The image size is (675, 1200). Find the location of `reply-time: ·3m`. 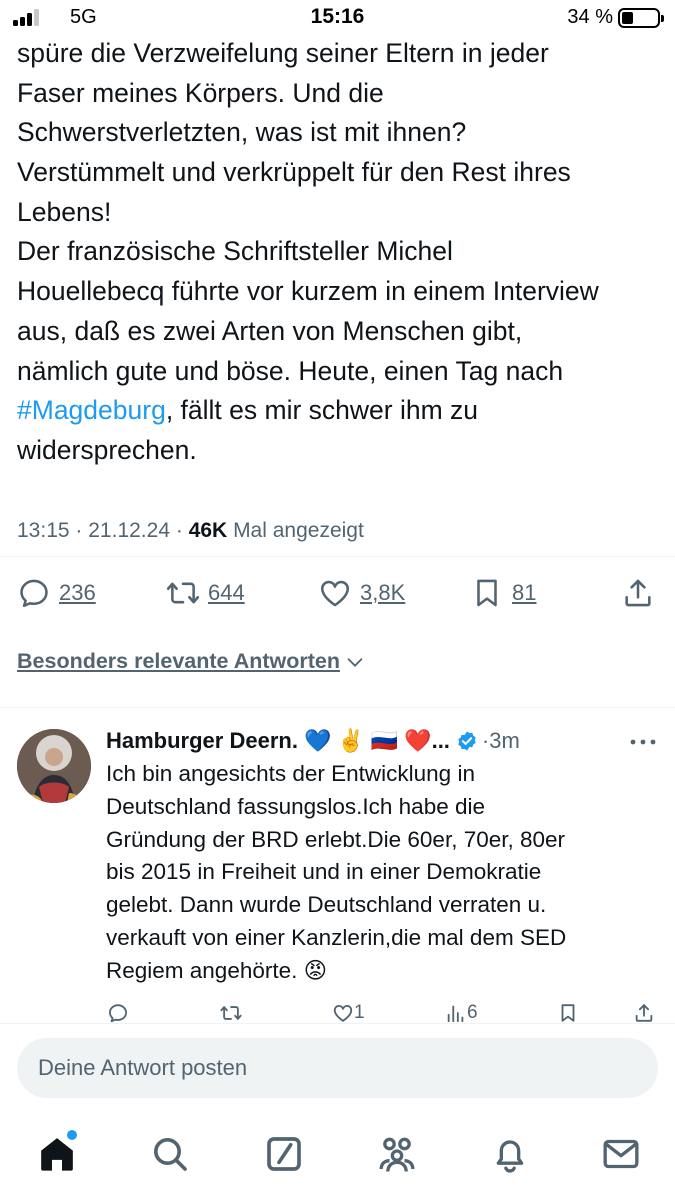

reply-time: ·3m is located at coordinates (500, 740).